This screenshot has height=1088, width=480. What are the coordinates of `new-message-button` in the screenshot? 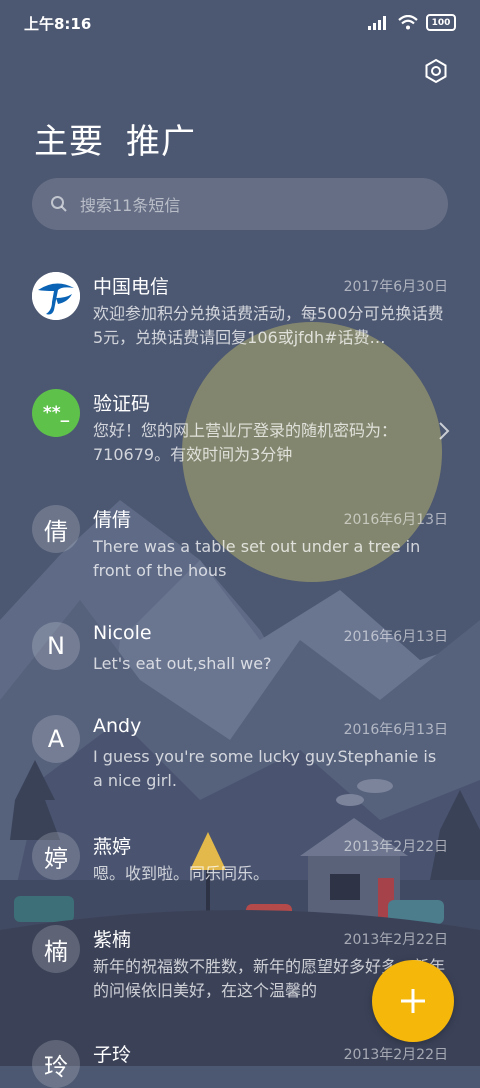 It's located at (413, 1001).